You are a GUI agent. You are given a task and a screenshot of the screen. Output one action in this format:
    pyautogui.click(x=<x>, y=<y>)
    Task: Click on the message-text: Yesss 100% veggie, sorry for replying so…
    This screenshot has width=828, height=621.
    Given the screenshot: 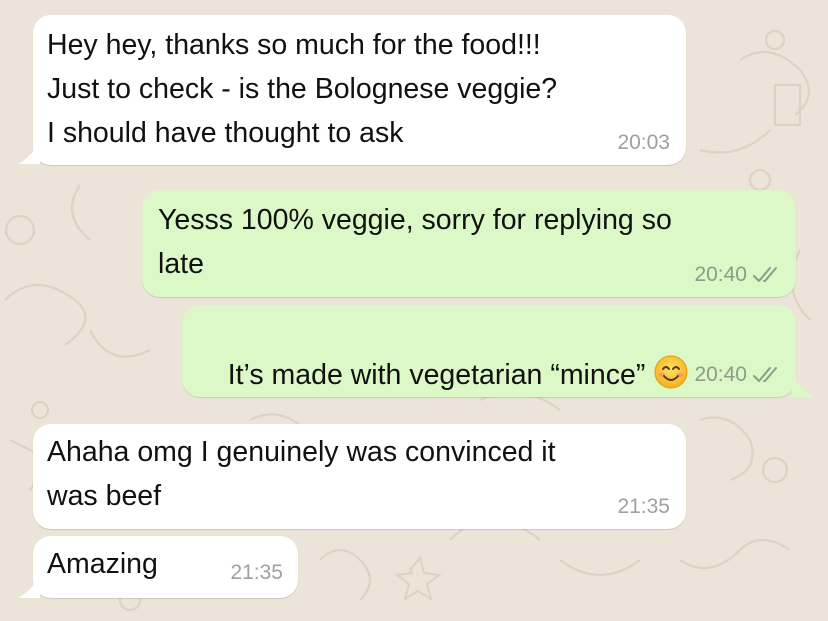 What is the action you would take?
    pyautogui.click(x=415, y=242)
    